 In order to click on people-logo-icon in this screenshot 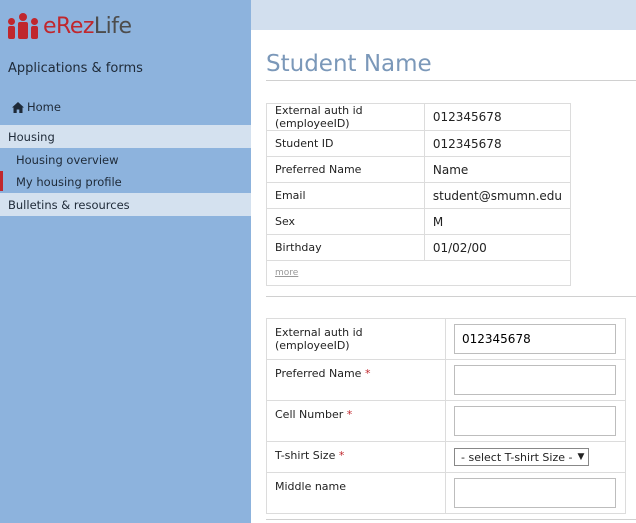, I will do `click(25, 26)`.